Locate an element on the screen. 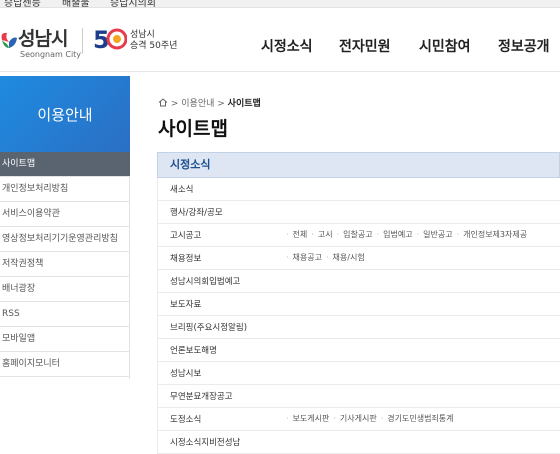 This screenshot has width=560, height=454. sitemap-sublink: 입법예고 is located at coordinates (397, 234).